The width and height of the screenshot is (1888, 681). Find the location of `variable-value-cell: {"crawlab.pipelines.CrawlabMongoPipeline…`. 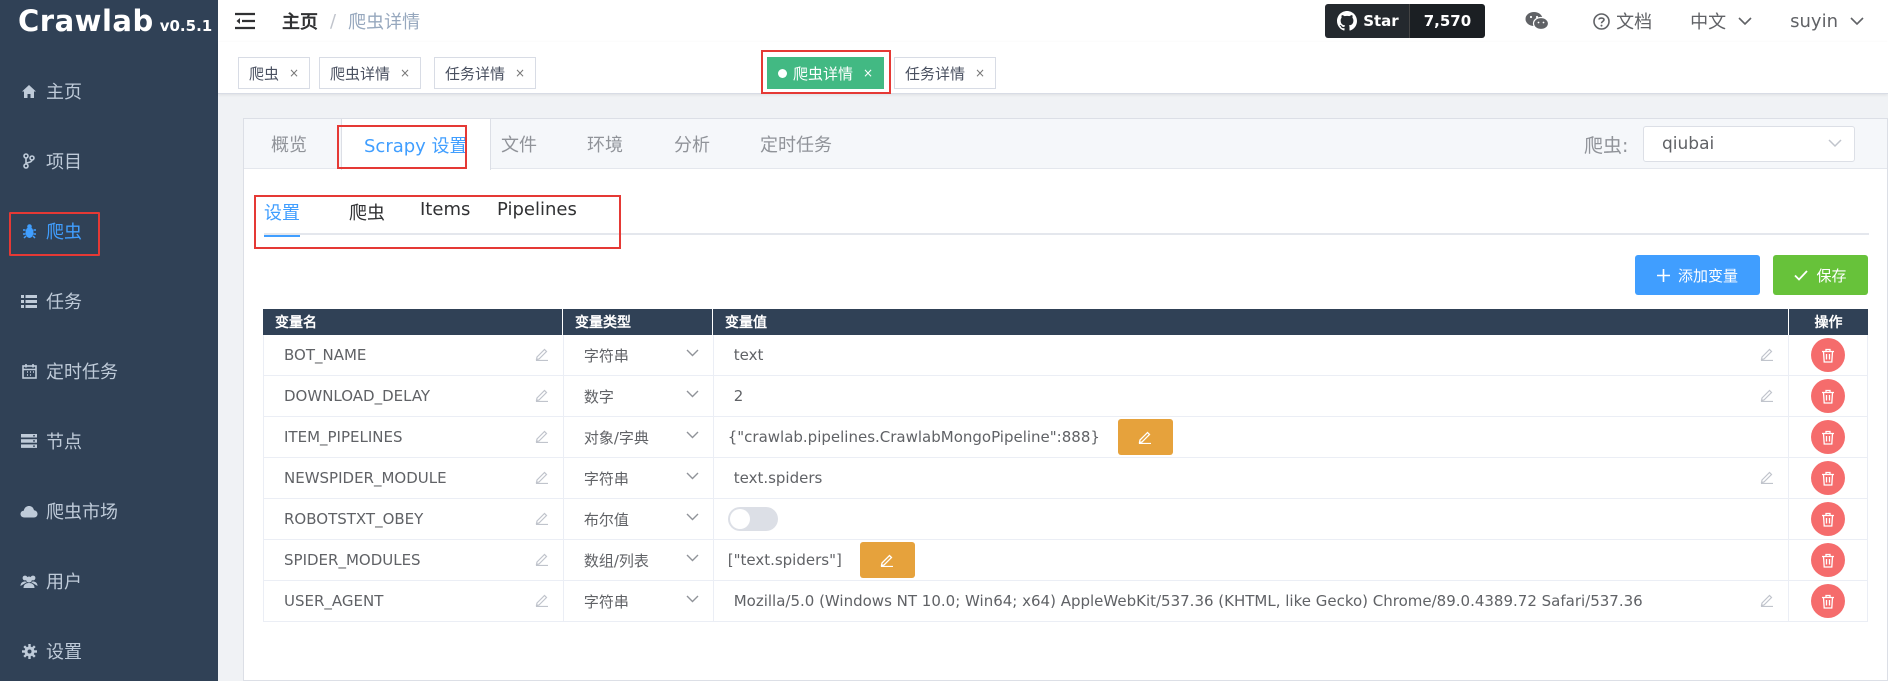

variable-value-cell: {"crawlab.pipelines.CrawlabMongoPipeline… is located at coordinates (1252, 437).